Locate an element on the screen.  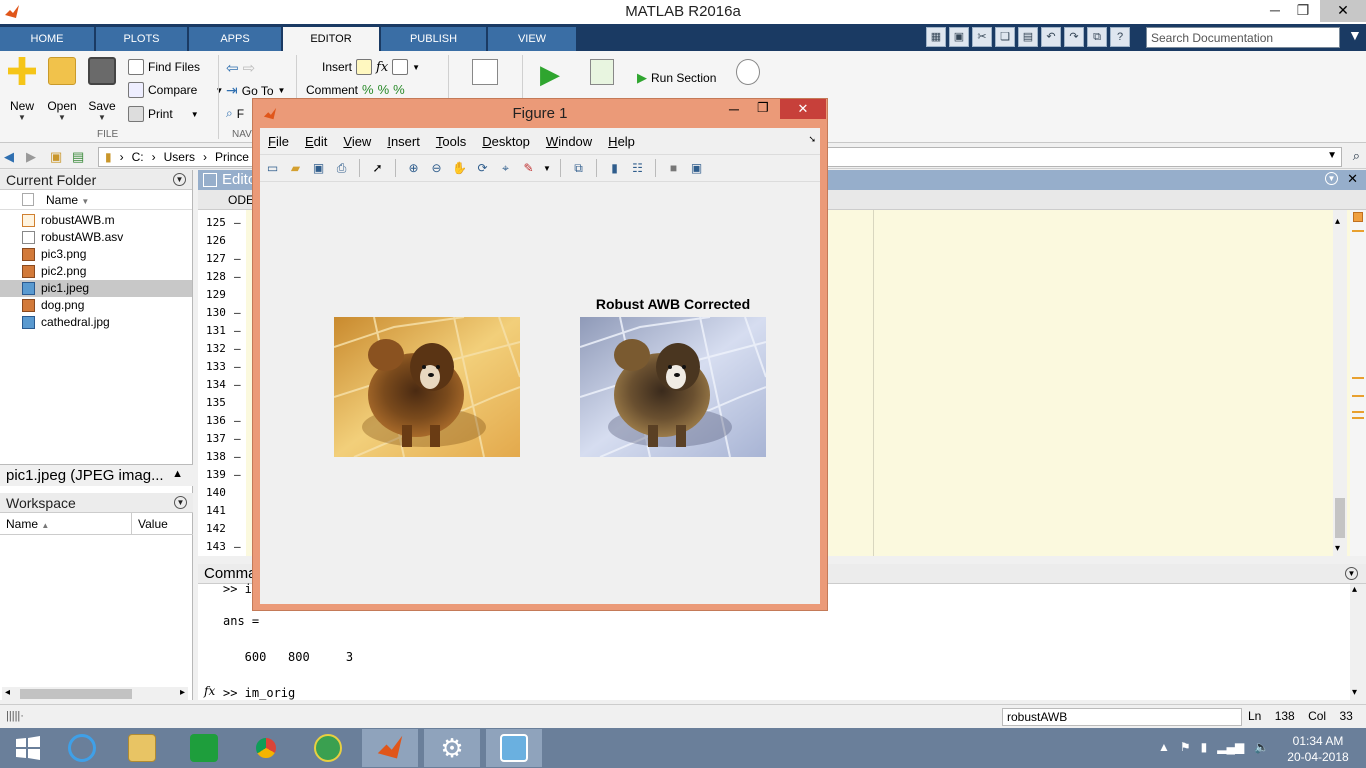
path-part-users: Users is located at coordinates (179, 157).